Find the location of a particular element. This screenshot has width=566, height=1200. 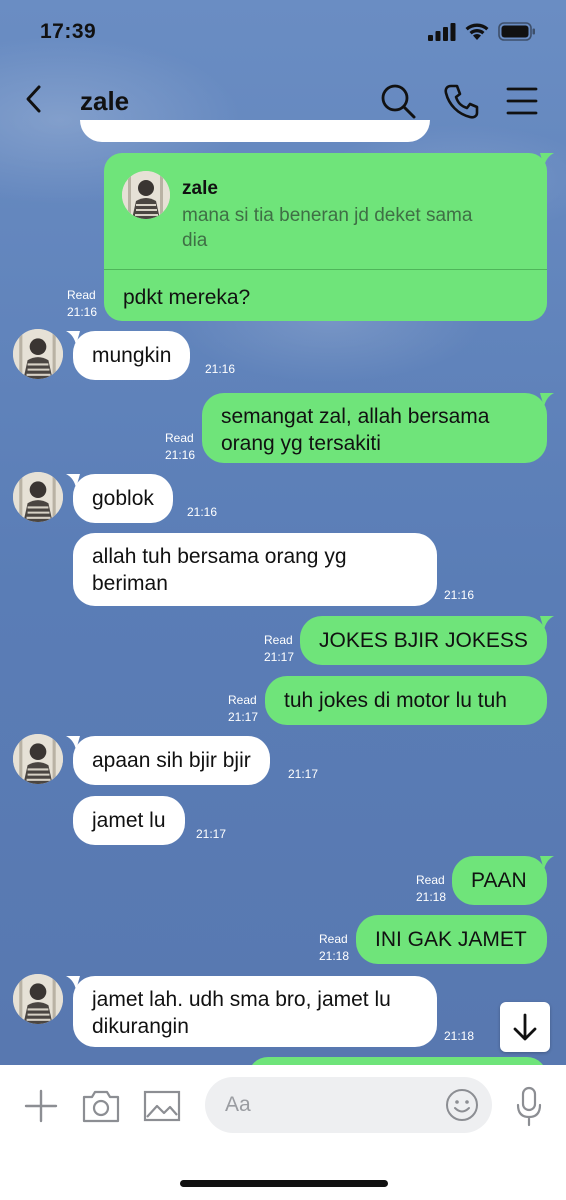

message-text-line1: allah tuh bersama orang yg is located at coordinates (219, 556).